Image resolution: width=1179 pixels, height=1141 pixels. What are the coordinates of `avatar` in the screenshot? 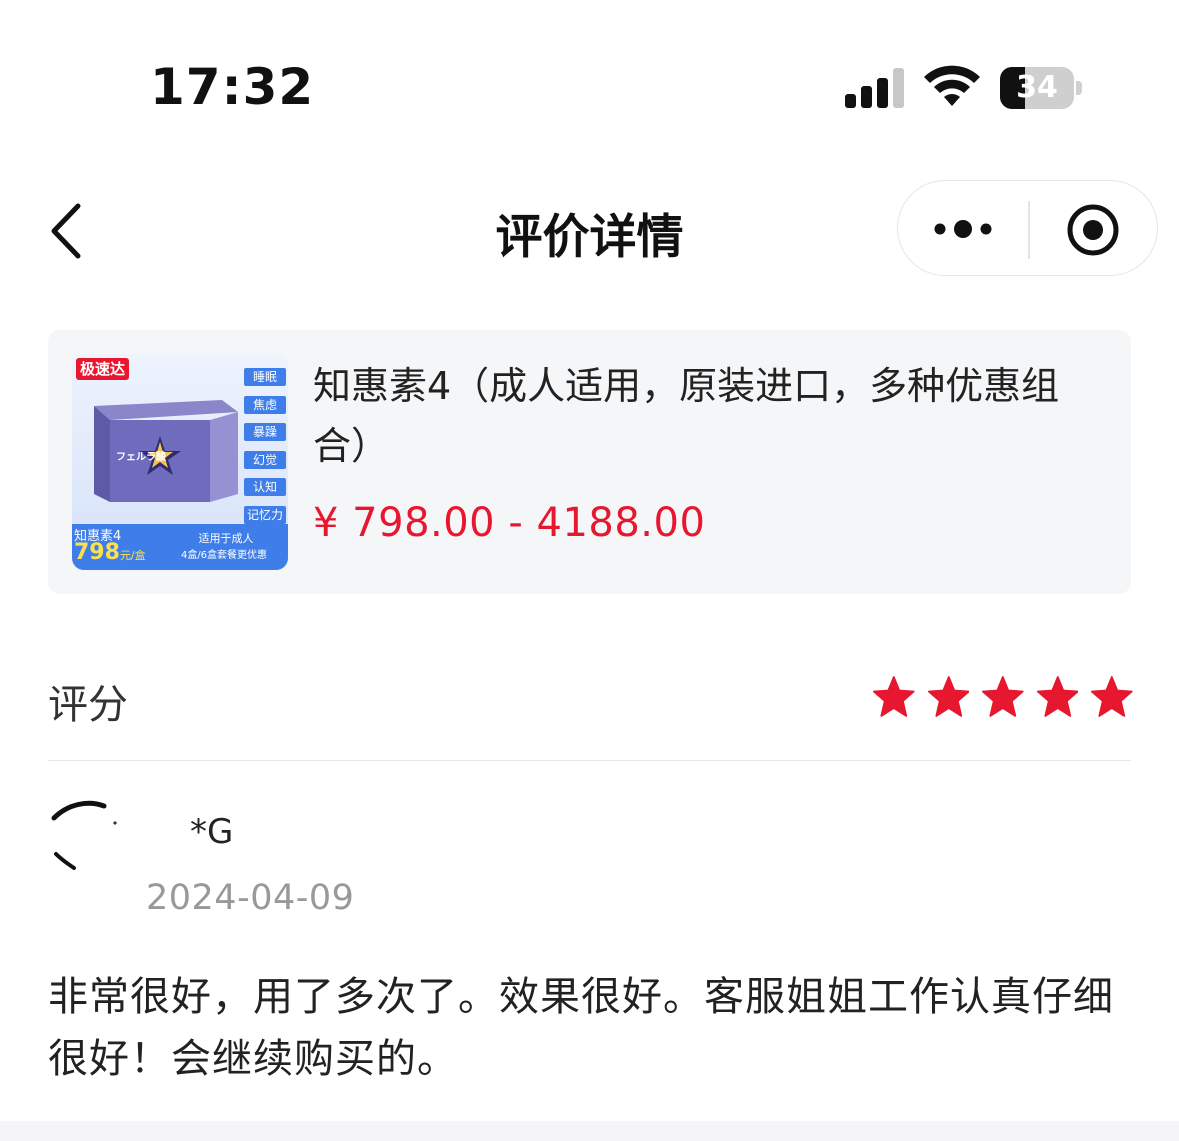 It's located at (84, 835).